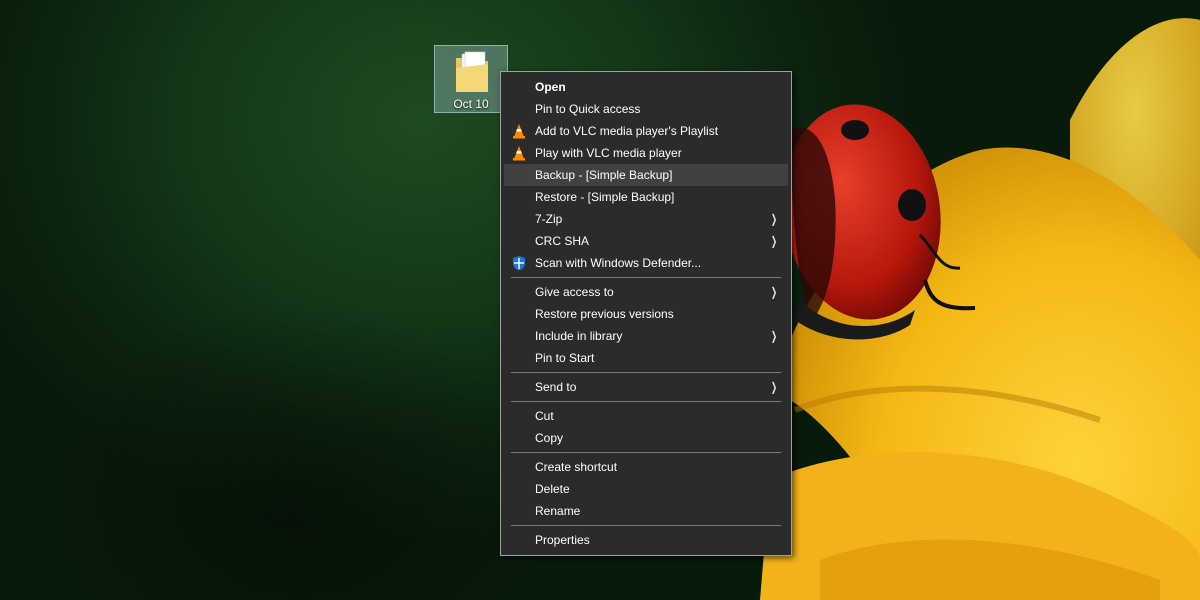 The height and width of the screenshot is (600, 1200). What do you see at coordinates (579, 336) in the screenshot?
I see `menu-item-label: Include in library` at bounding box center [579, 336].